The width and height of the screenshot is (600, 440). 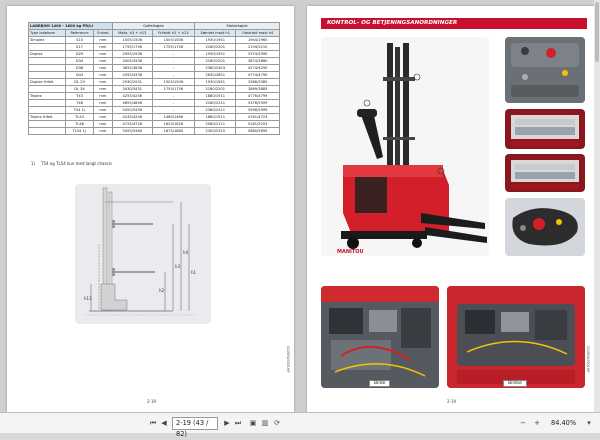 I want to click on footnote: 1) T54 og TL54 kun med langt chassis, so click(x=71, y=163).